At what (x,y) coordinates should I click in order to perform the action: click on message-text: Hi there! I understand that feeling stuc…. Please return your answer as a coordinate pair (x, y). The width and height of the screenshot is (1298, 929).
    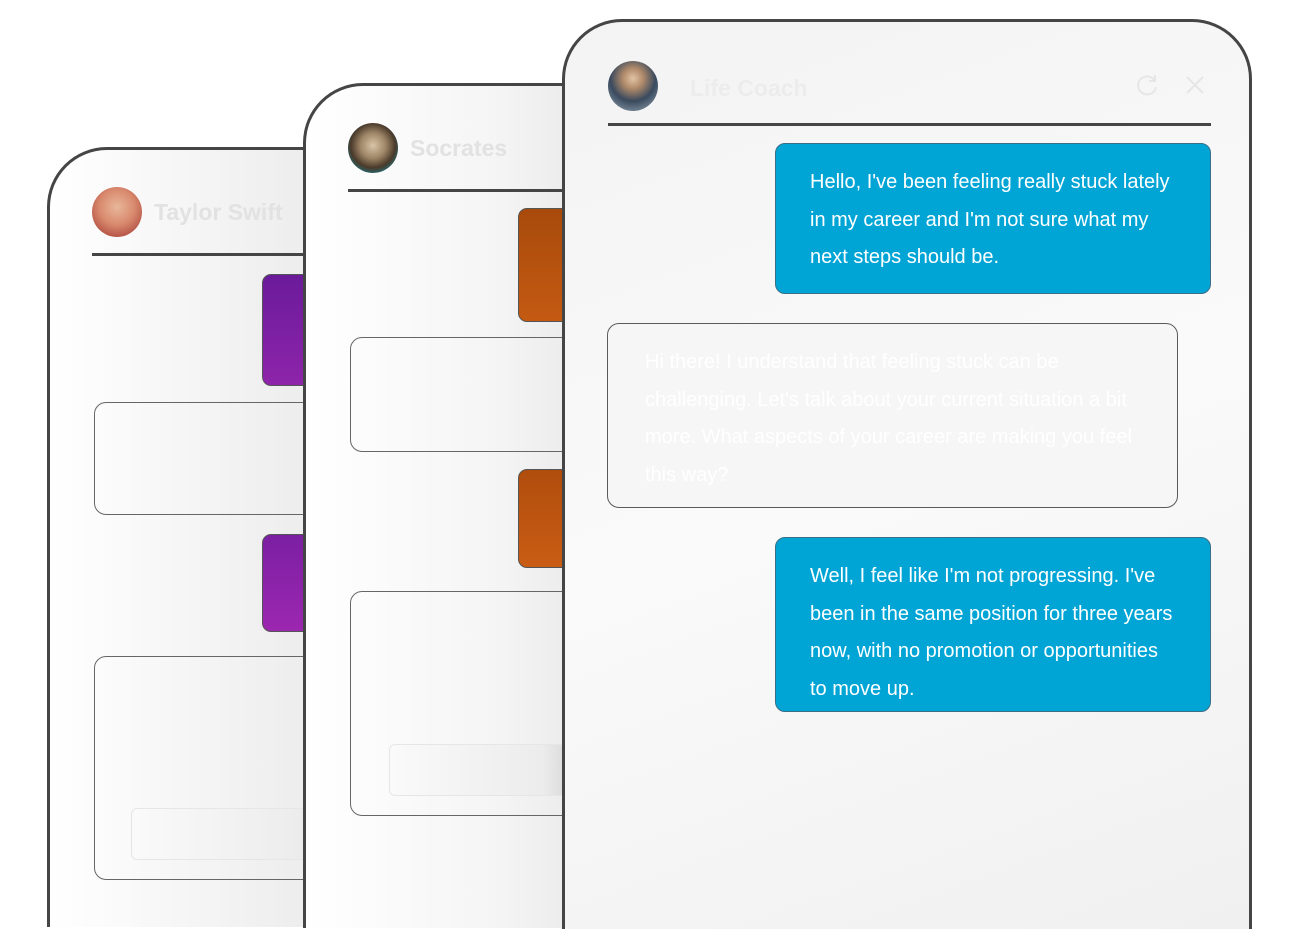
    Looking at the image, I should click on (888, 418).